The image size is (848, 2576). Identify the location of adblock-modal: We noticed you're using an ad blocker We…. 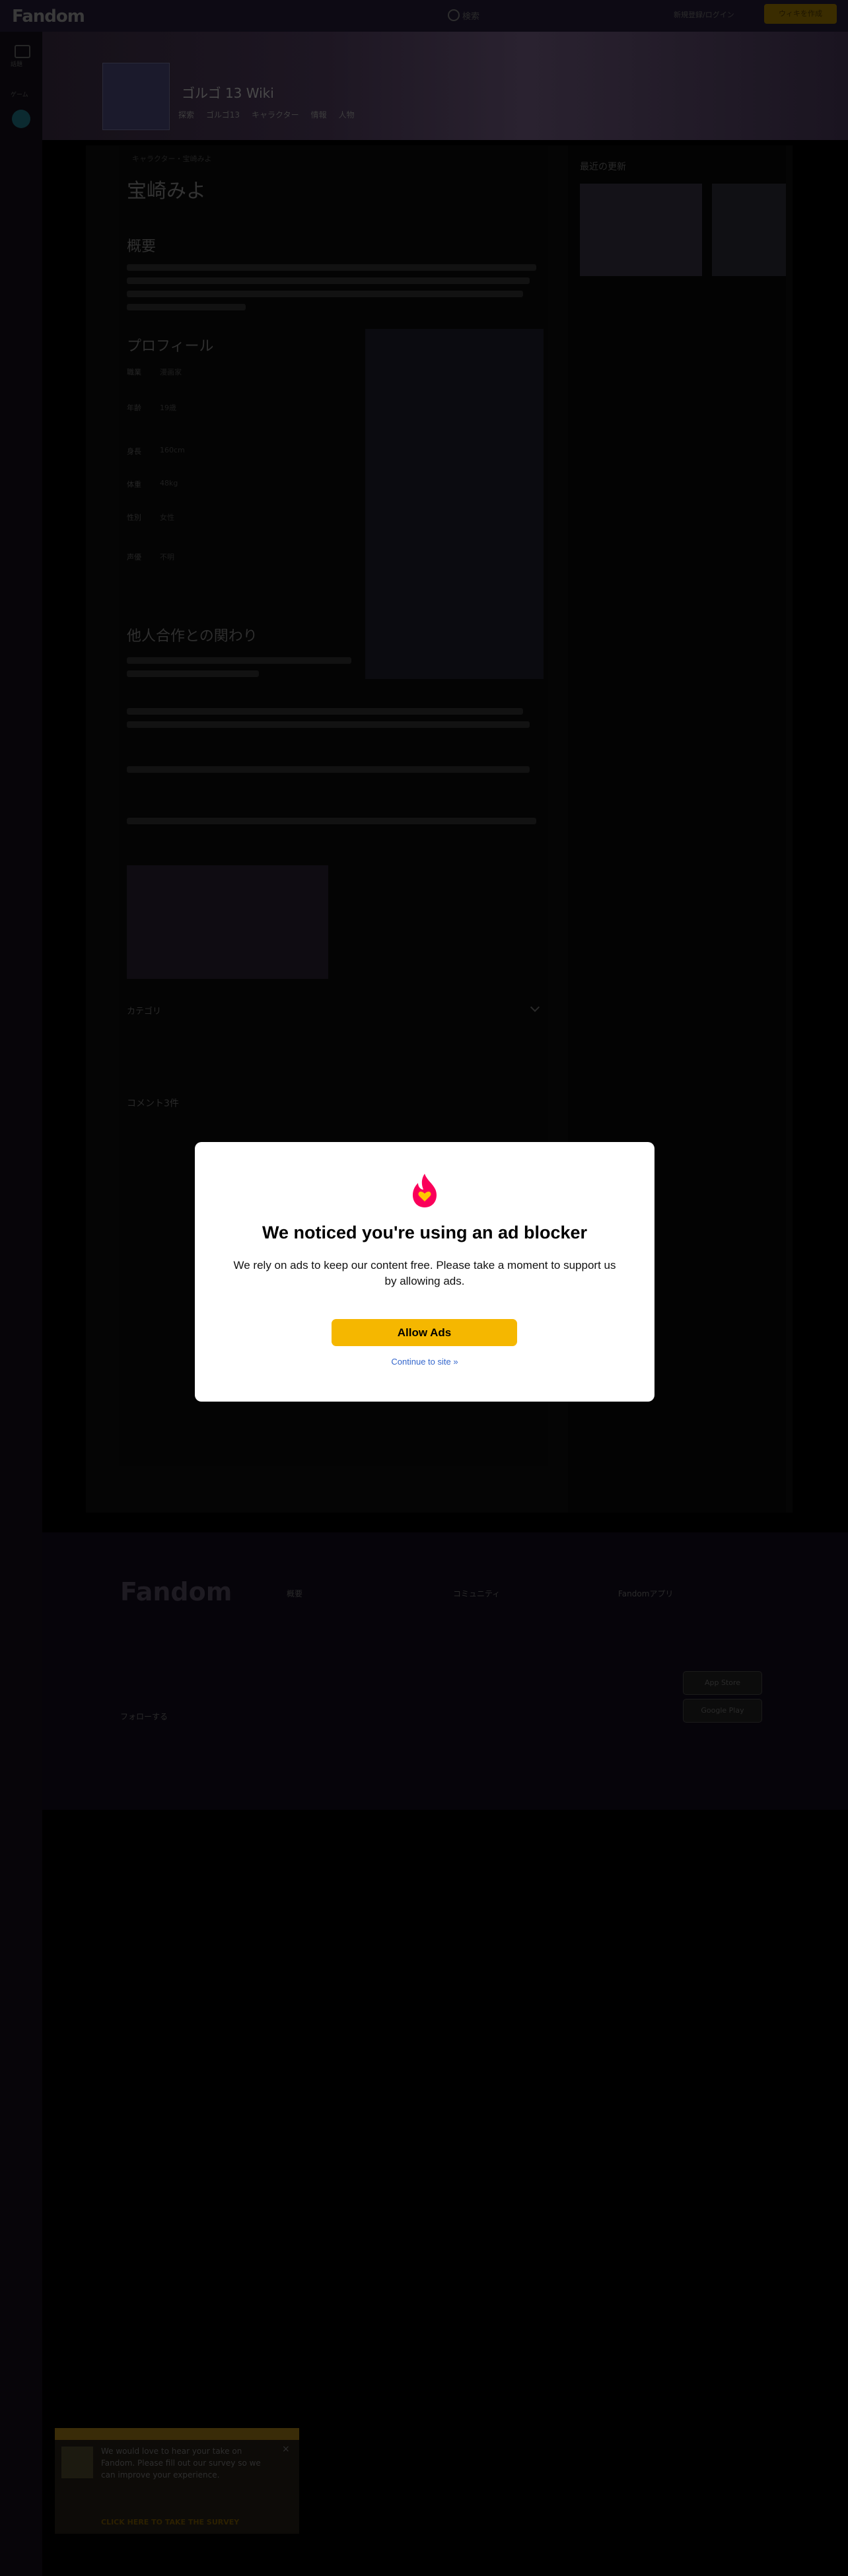
(424, 1272).